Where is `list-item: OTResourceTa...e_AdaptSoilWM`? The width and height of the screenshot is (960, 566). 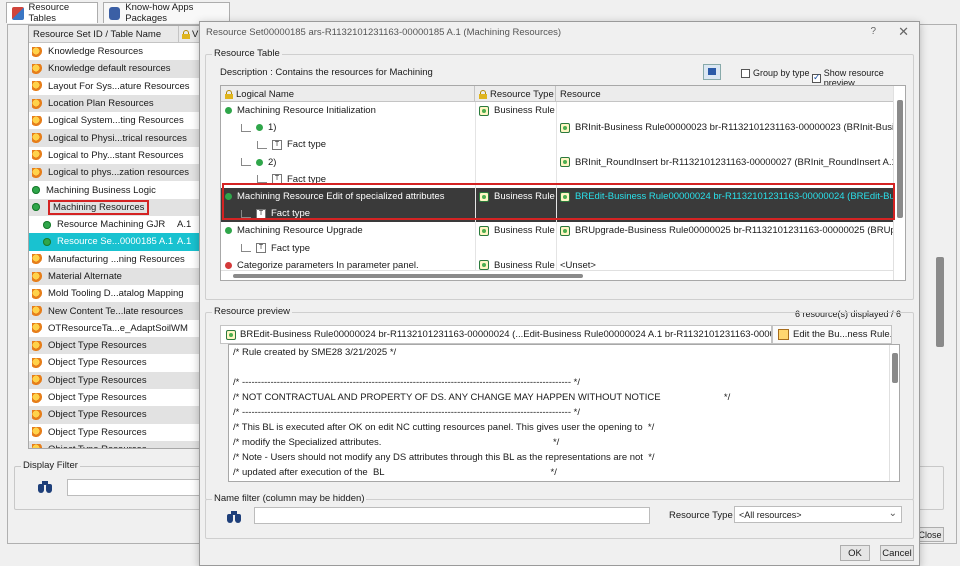 list-item: OTResourceTa...e_AdaptSoilWM is located at coordinates (114, 328).